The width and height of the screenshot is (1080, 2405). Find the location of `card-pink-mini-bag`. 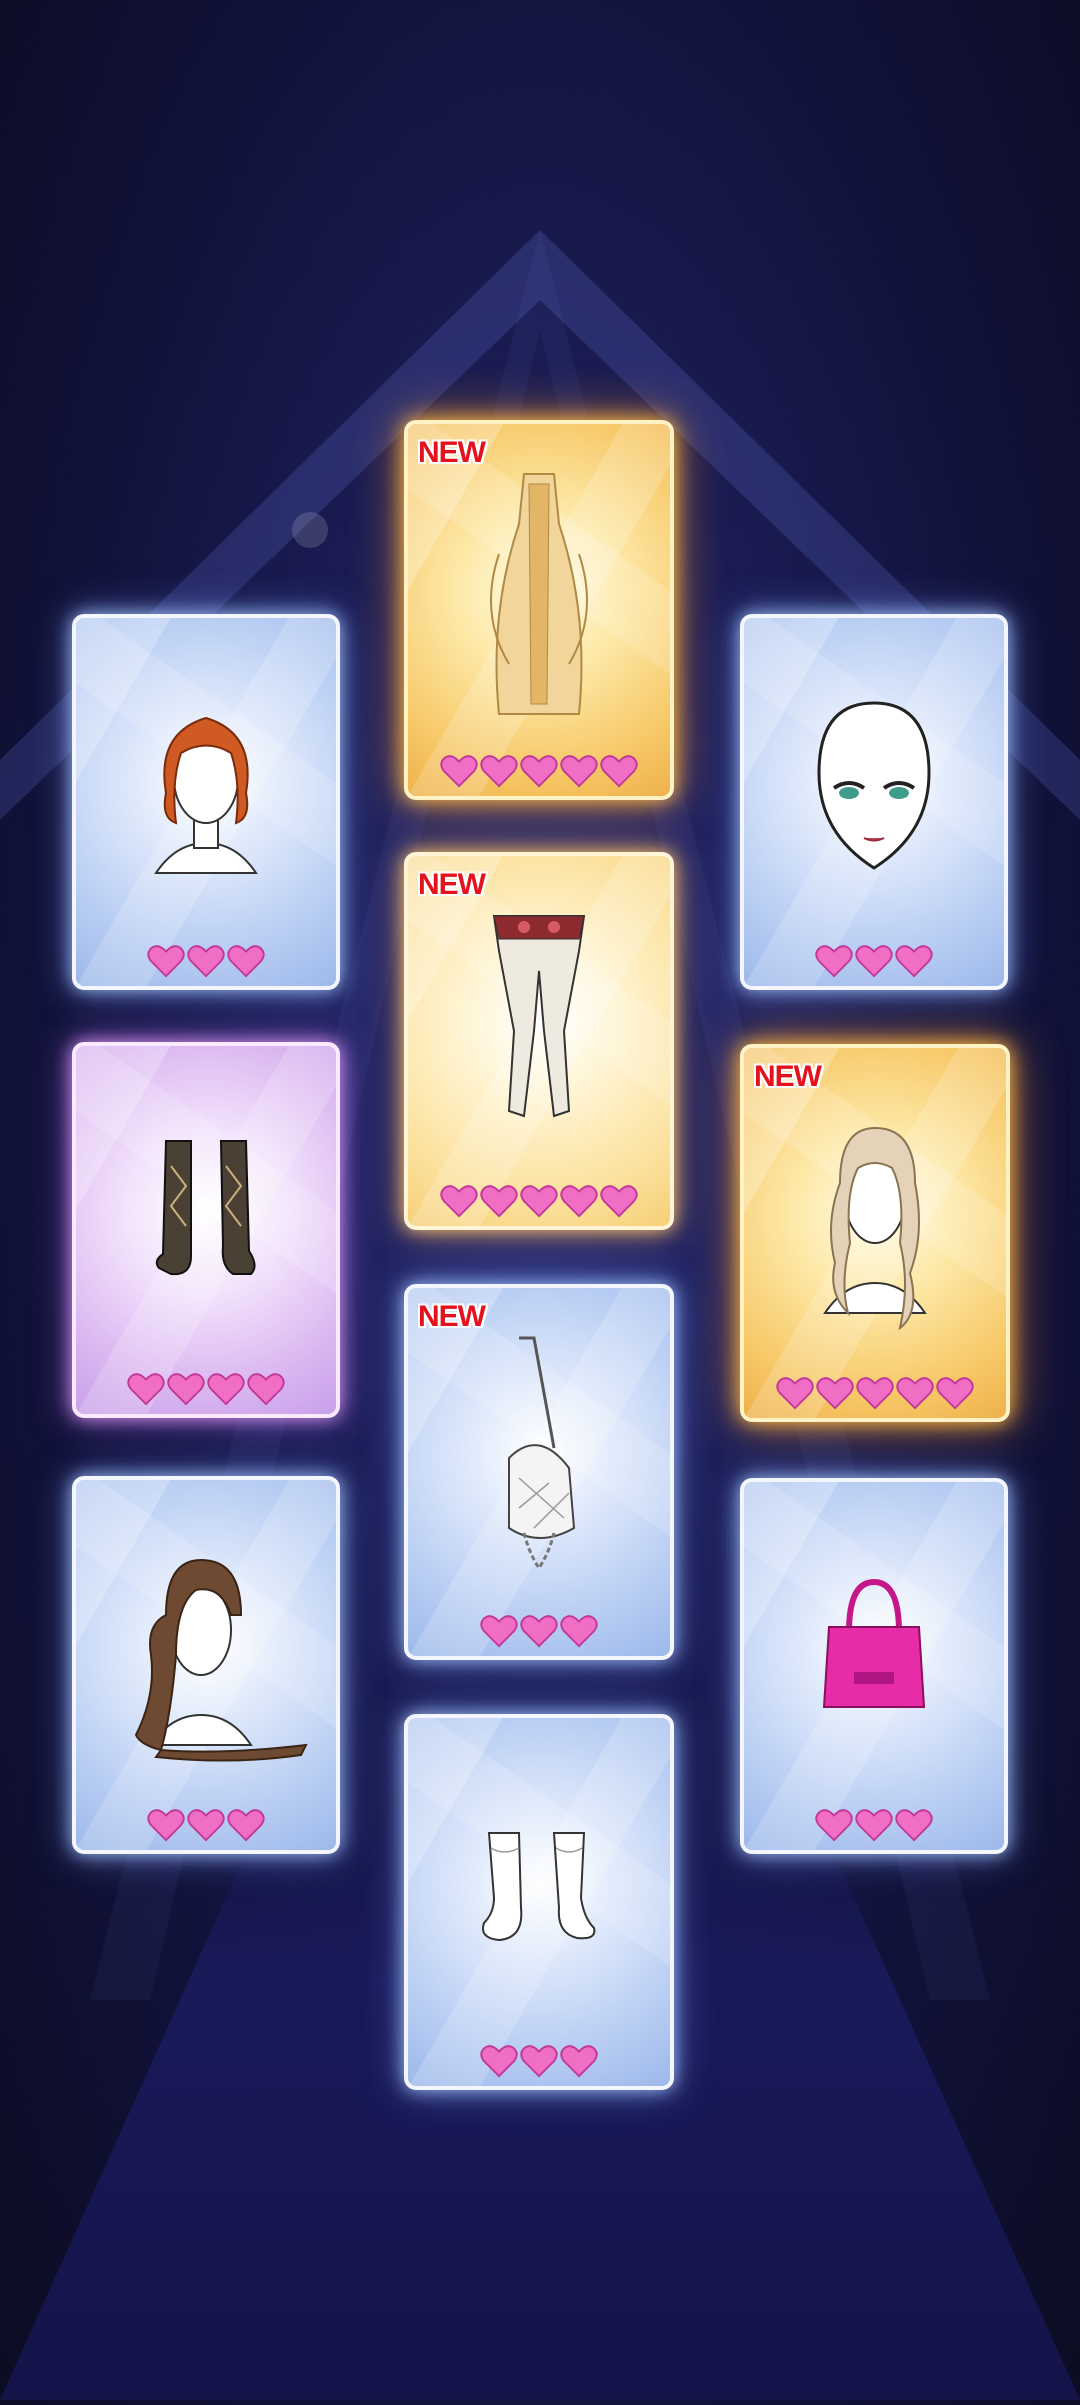

card-pink-mini-bag is located at coordinates (874, 1666).